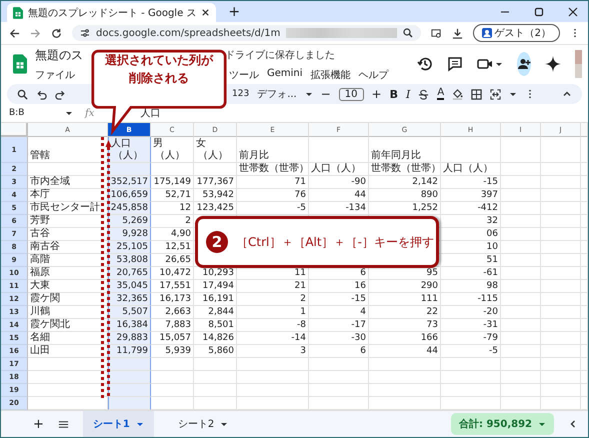 The height and width of the screenshot is (438, 589). What do you see at coordinates (129, 261) in the screenshot?
I see `table-cell: 53,808` at bounding box center [129, 261].